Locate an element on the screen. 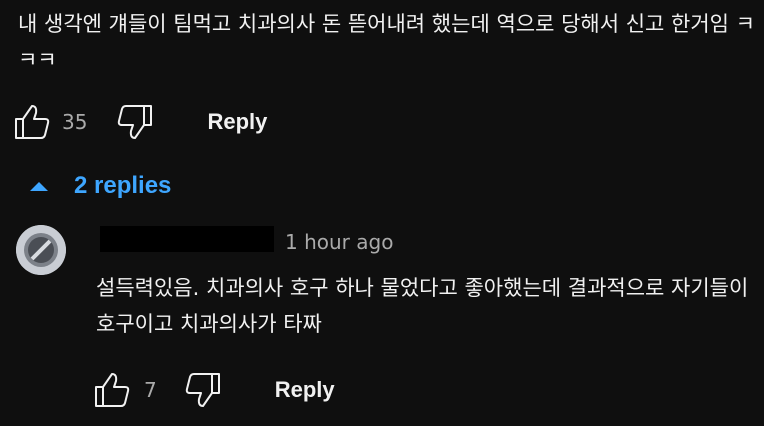 Image resolution: width=764 pixels, height=426 pixels. dislike-button is located at coordinates (135, 122).